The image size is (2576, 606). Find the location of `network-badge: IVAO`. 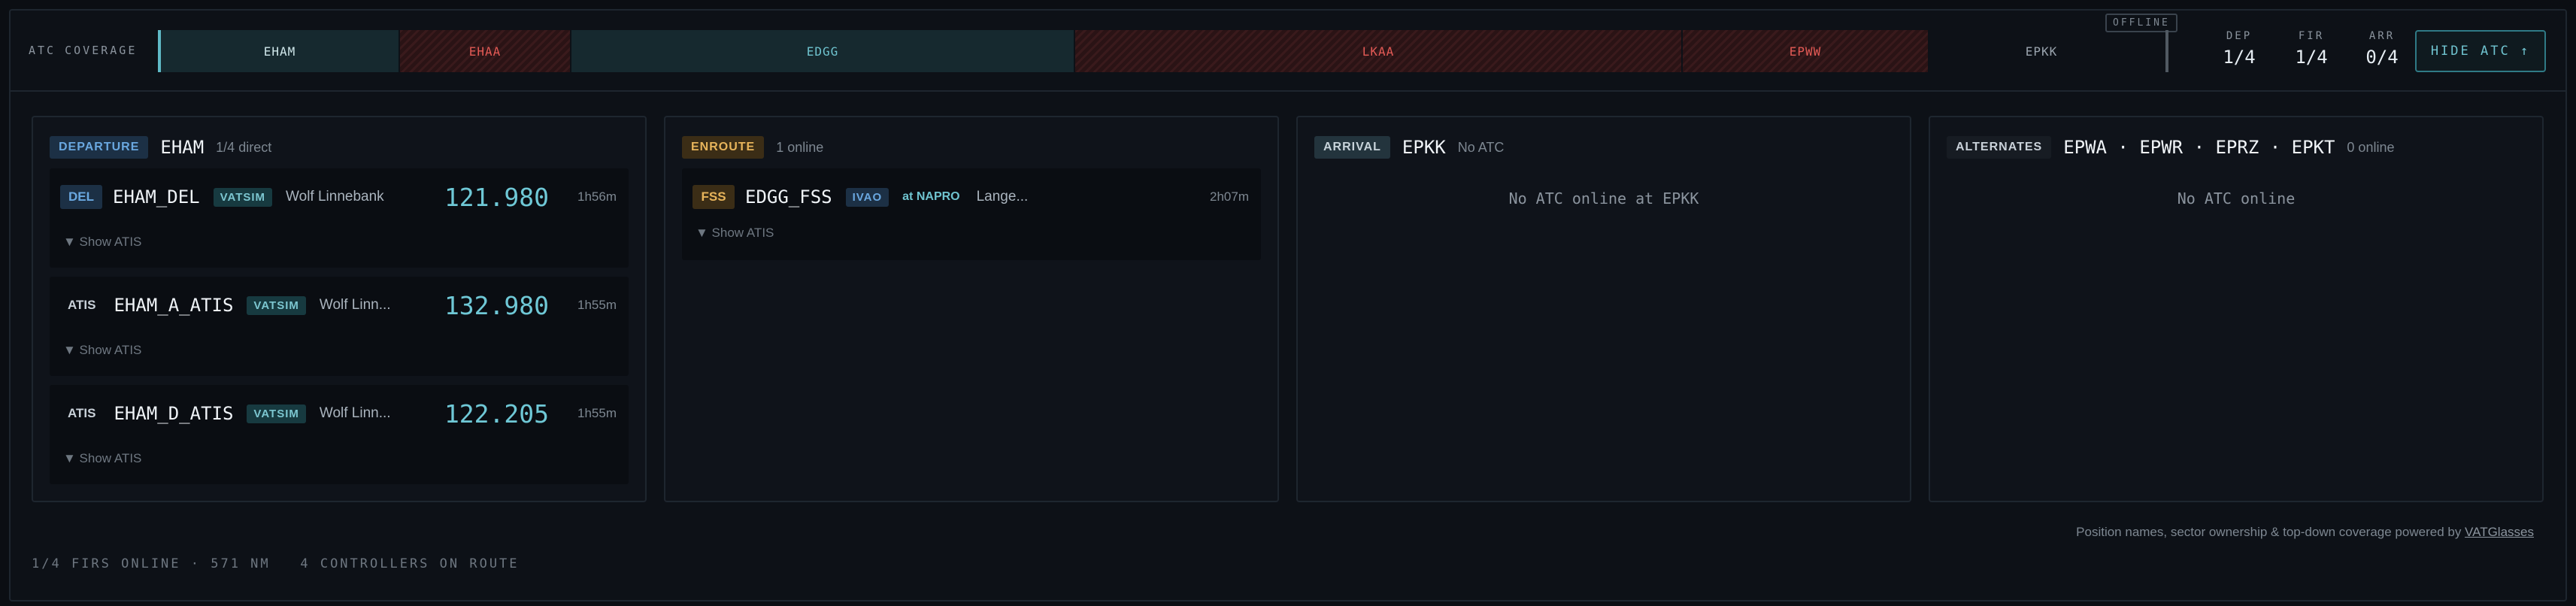

network-badge: IVAO is located at coordinates (867, 197).